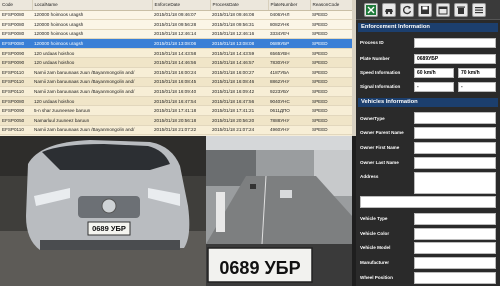 The image size is (500, 286). I want to click on cell-localname: Namarluul zuuneez baruun, so click(92, 120).